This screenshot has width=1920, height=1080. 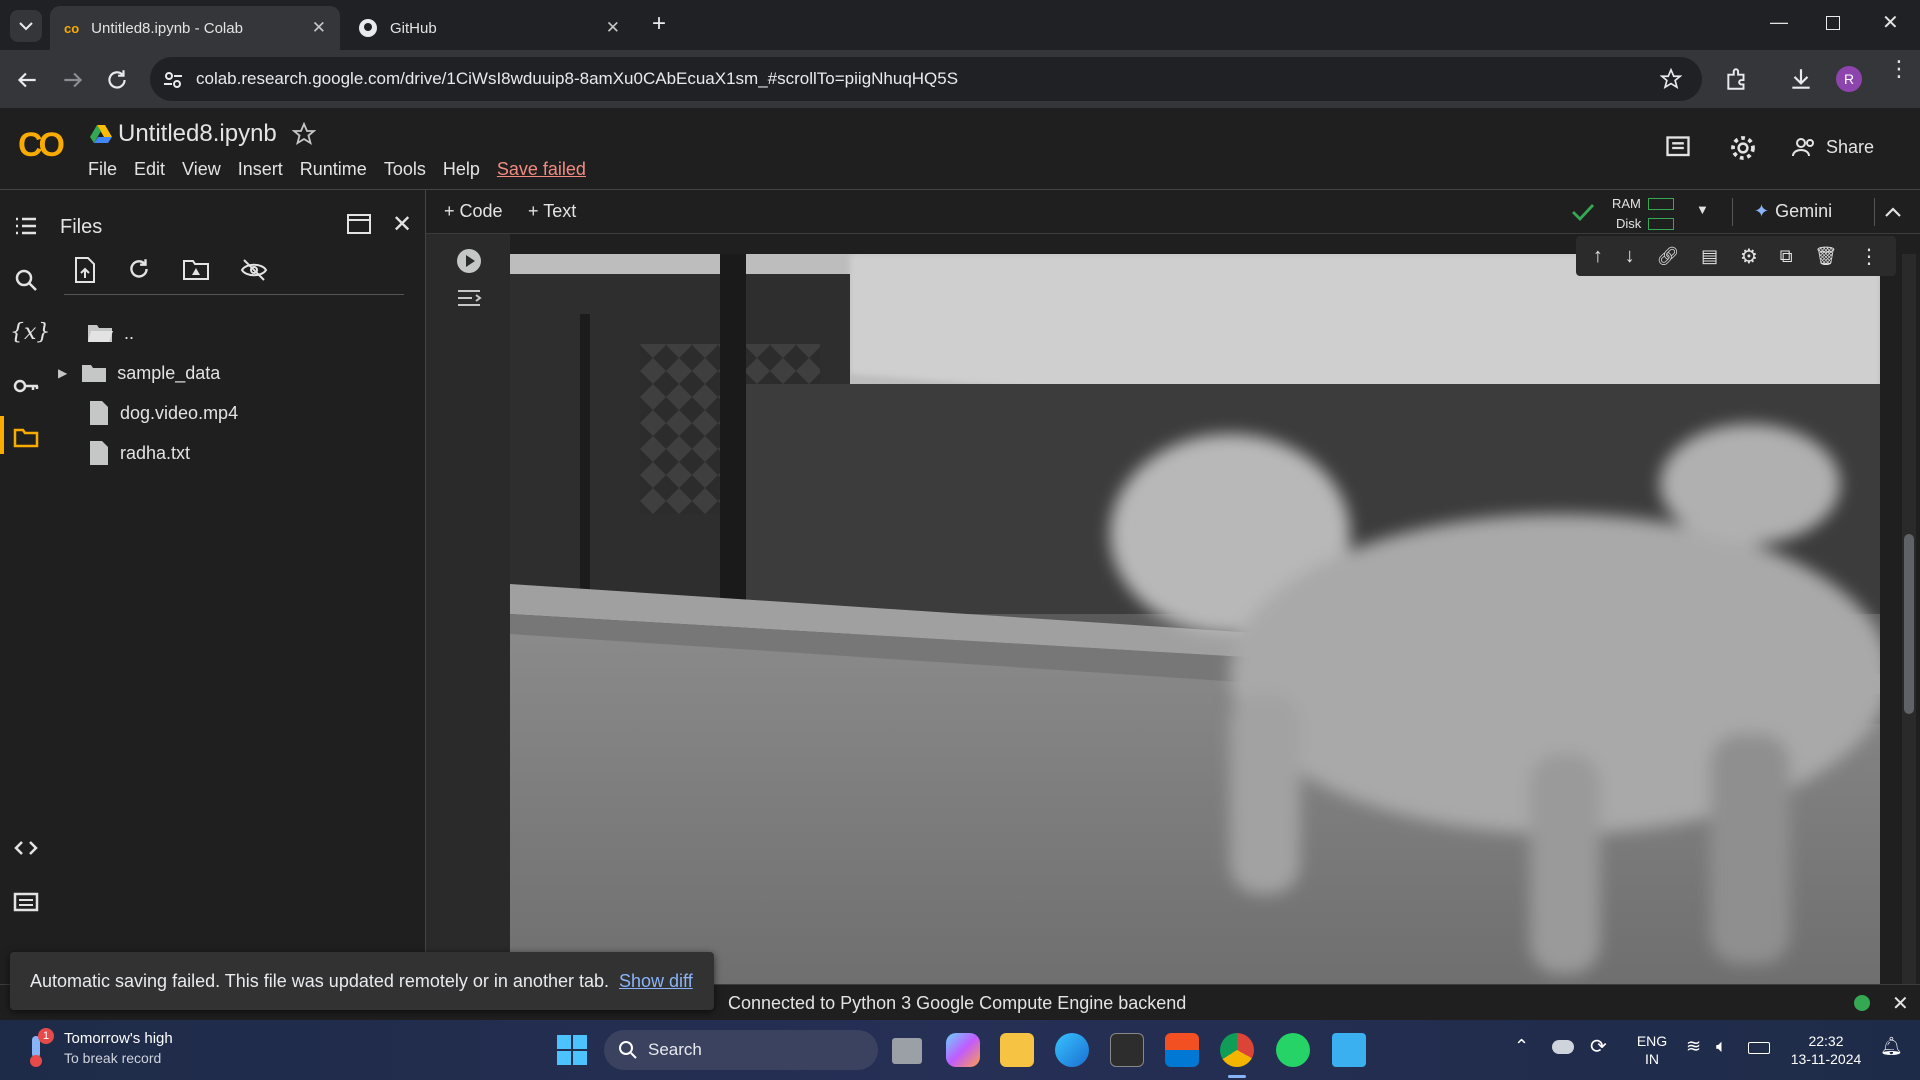 I want to click on gemini-button: ✦ Gemini, so click(x=1793, y=211).